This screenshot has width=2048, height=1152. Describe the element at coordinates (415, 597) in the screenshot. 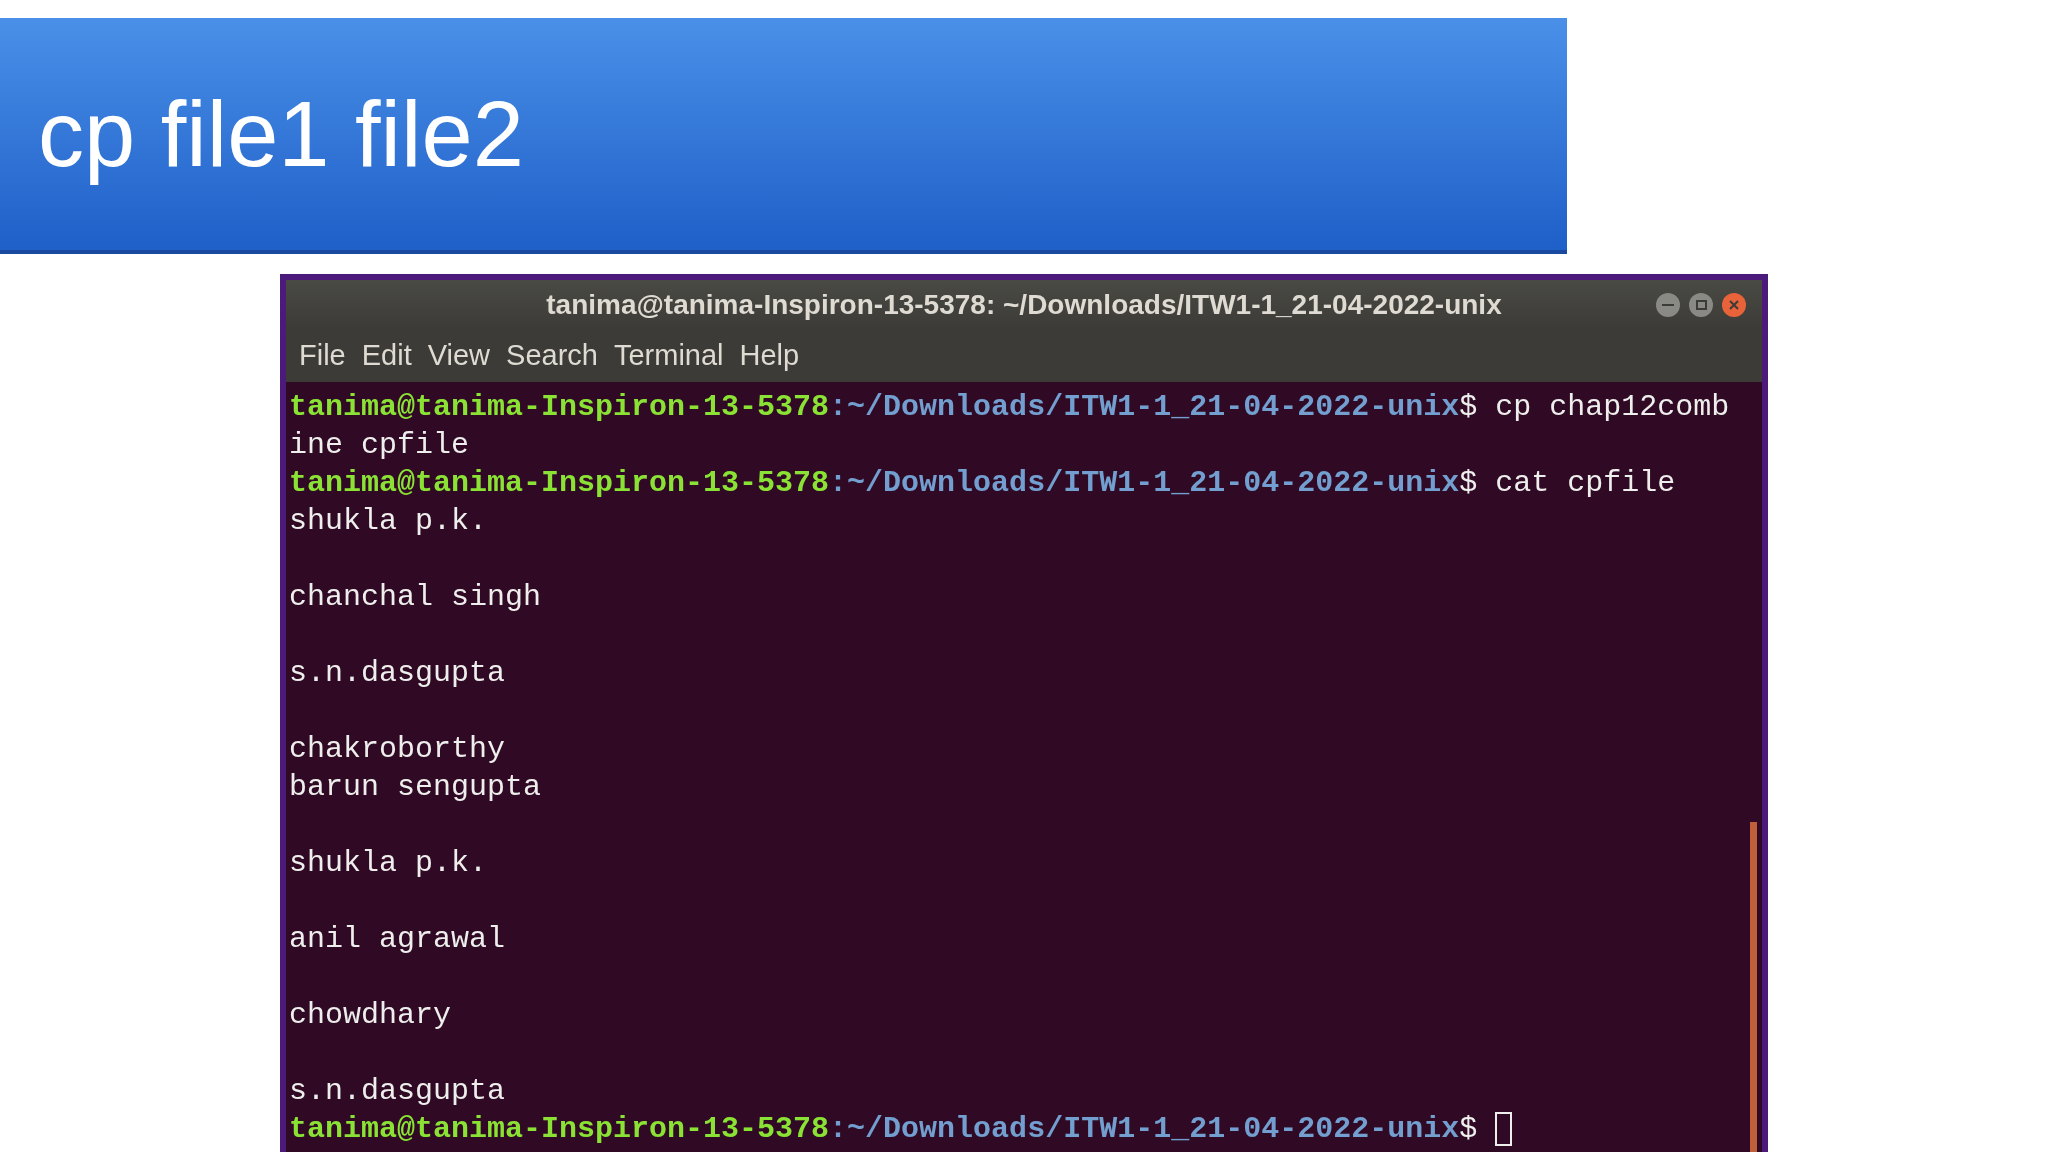

I see `output-line: chanchal singh` at that location.